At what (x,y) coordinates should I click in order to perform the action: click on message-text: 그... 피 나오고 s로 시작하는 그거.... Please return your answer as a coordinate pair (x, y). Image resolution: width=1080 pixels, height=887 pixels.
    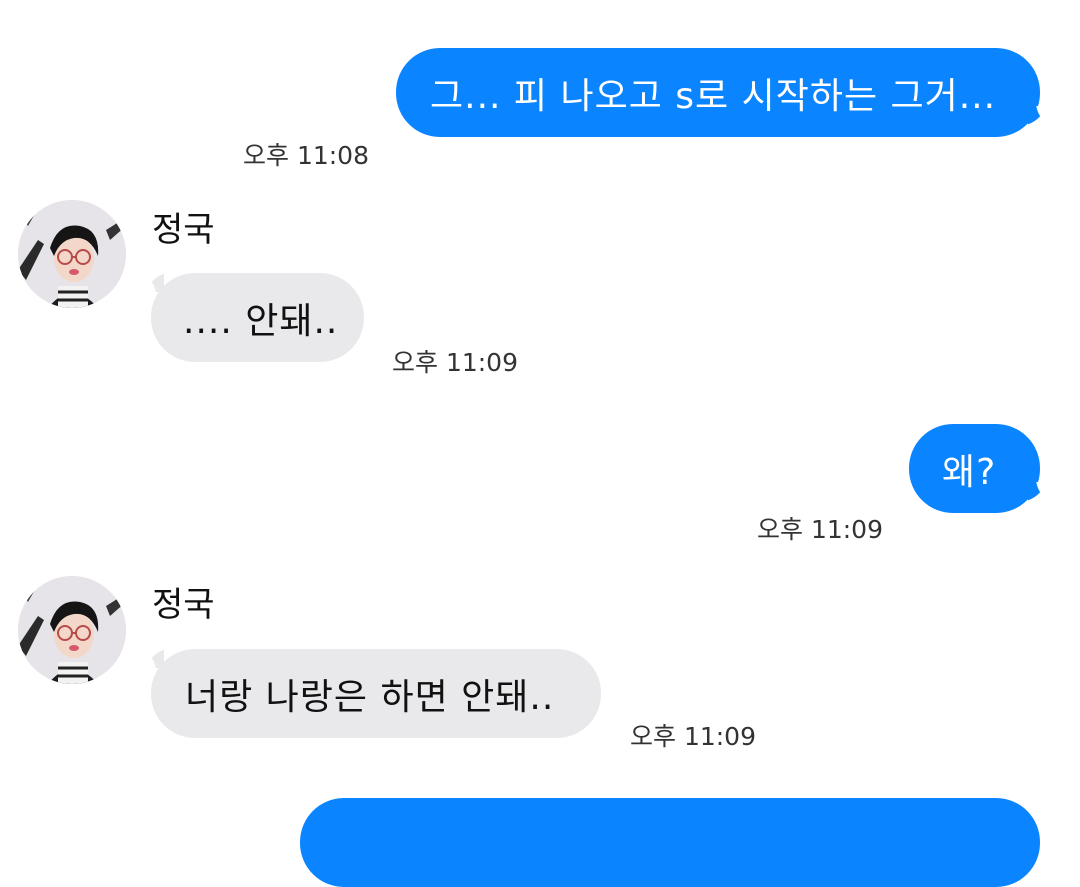
    Looking at the image, I should click on (713, 96).